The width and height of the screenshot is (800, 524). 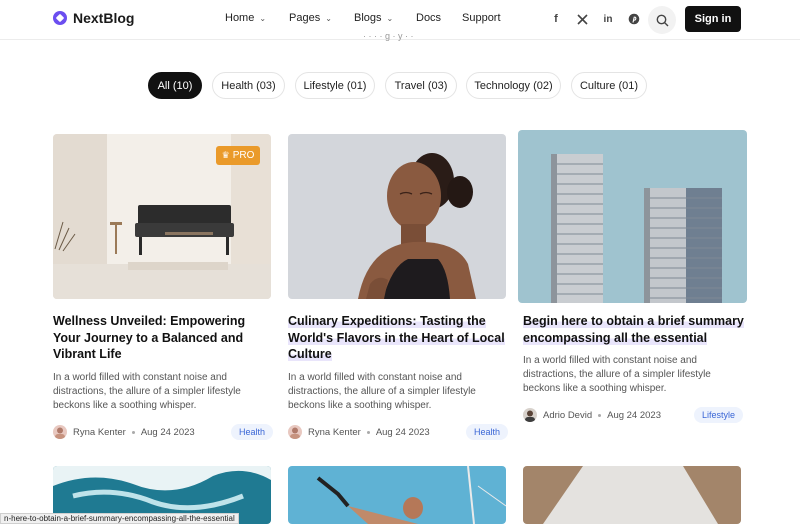 I want to click on nav-item-home: Home ⌄, so click(x=257, y=18).